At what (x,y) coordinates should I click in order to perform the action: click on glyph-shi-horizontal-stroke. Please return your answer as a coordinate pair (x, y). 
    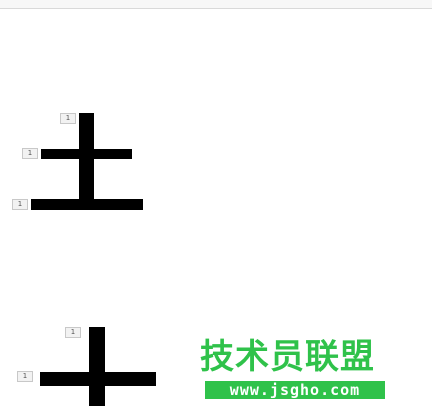
    Looking at the image, I should click on (98, 379).